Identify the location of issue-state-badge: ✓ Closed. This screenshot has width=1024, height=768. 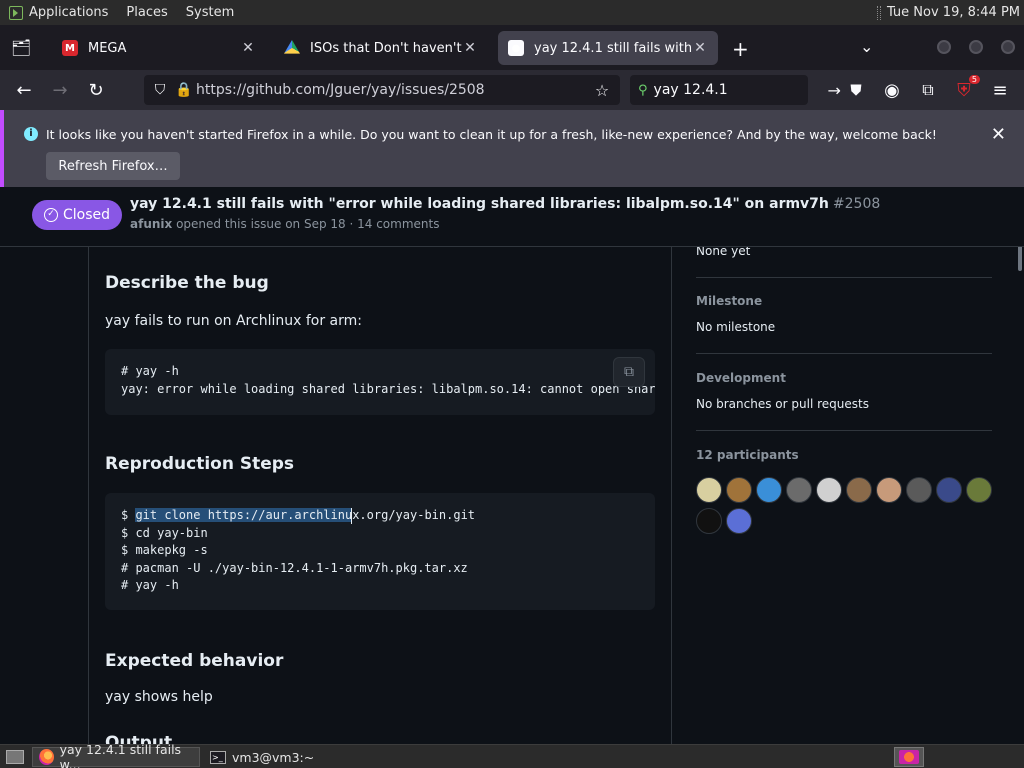
(77, 215).